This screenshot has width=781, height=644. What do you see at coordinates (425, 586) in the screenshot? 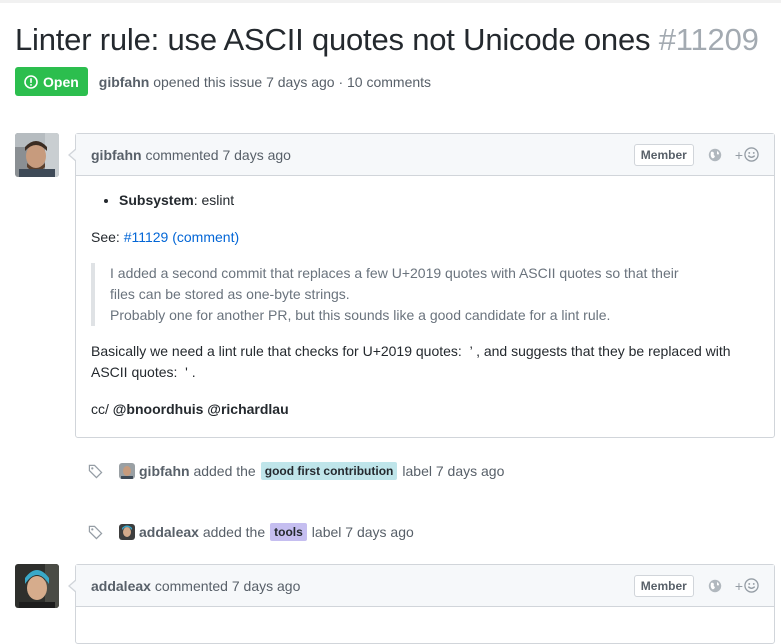
I see `comment-header: addaleax commented 7 days ago Member +` at bounding box center [425, 586].